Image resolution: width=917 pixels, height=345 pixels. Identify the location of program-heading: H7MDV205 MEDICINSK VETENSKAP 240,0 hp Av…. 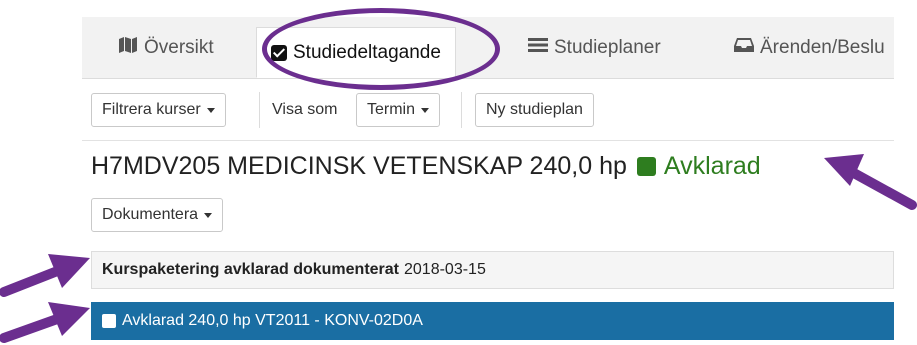
(426, 166).